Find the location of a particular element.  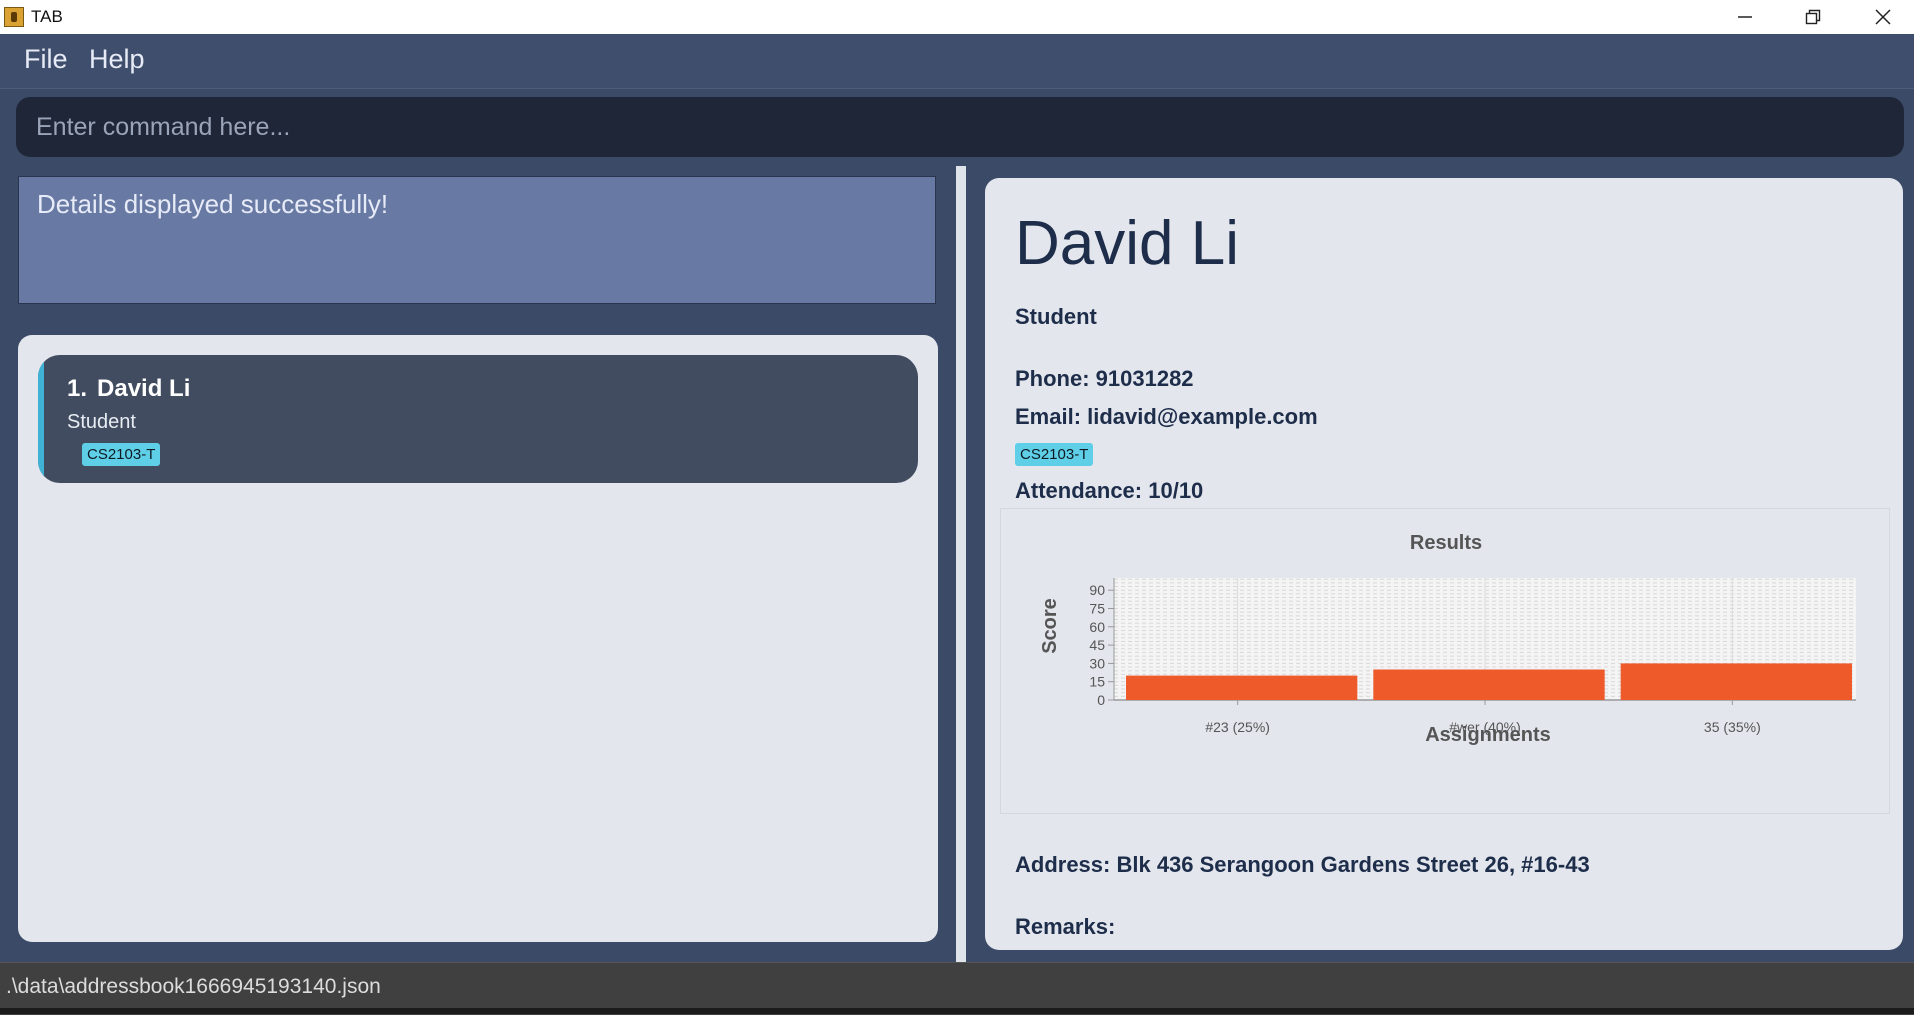

restore-icon is located at coordinates (1813, 17).